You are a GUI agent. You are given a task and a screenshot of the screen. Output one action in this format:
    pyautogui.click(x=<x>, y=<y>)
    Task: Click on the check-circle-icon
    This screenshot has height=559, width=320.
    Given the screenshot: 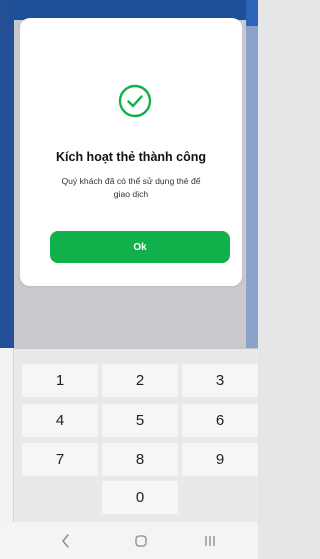 What is the action you would take?
    pyautogui.click(x=135, y=101)
    